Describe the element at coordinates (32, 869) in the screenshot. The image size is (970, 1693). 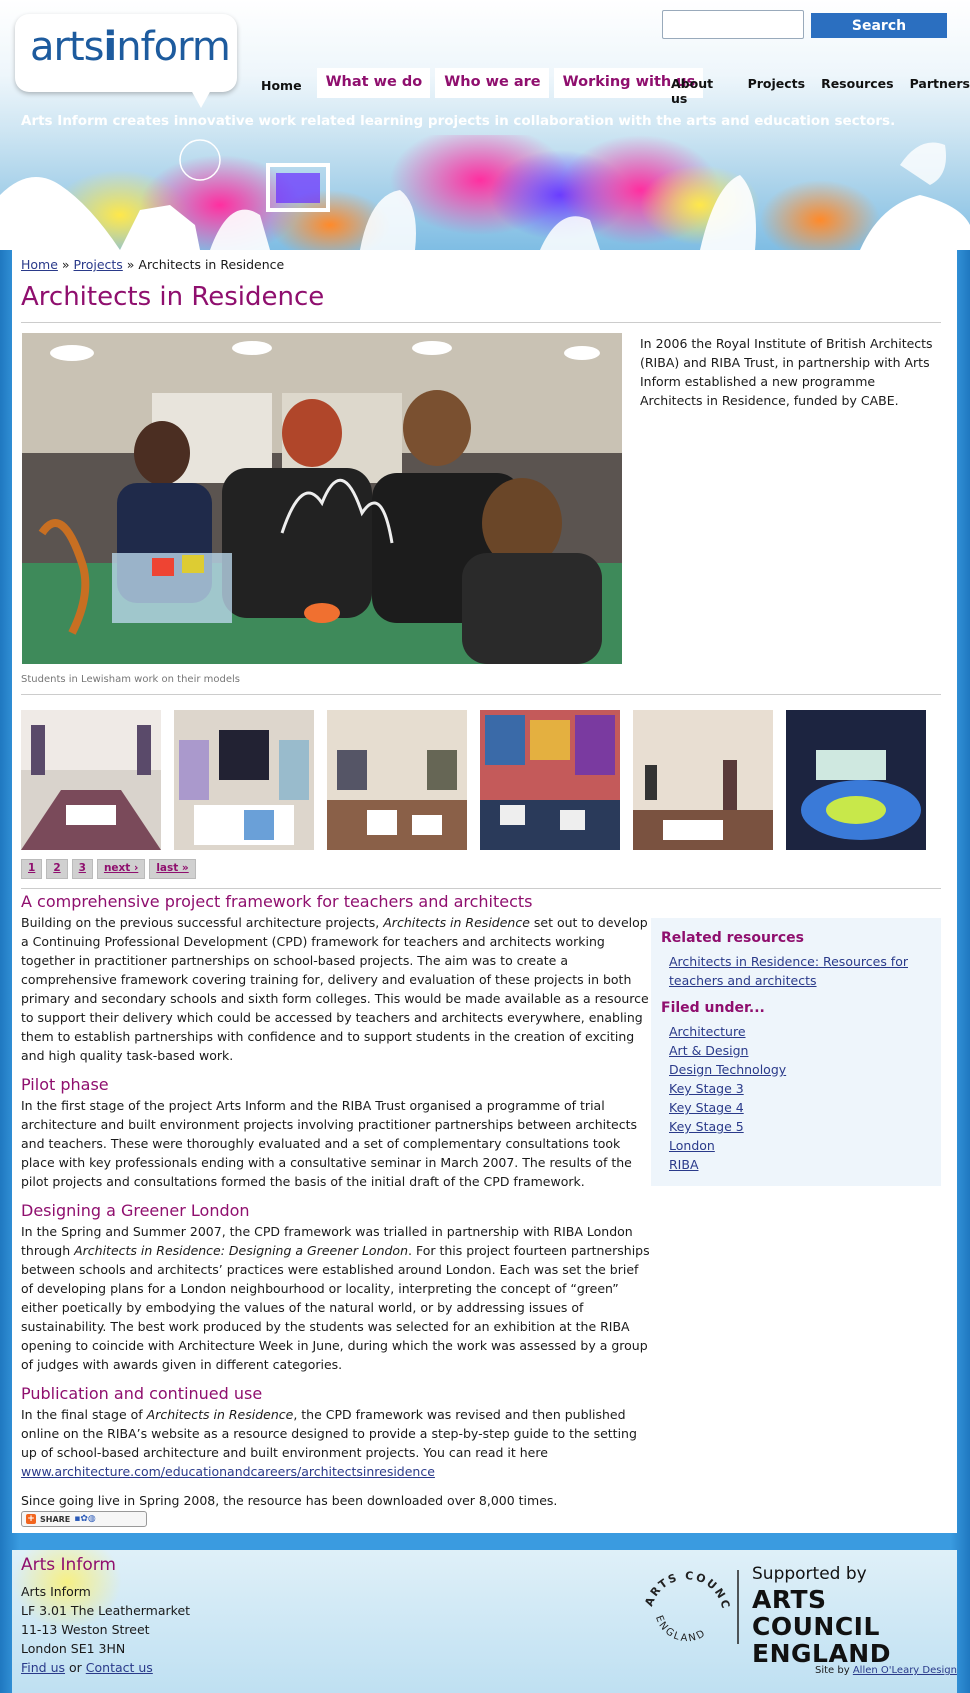
I see `page-1-link: 1` at that location.